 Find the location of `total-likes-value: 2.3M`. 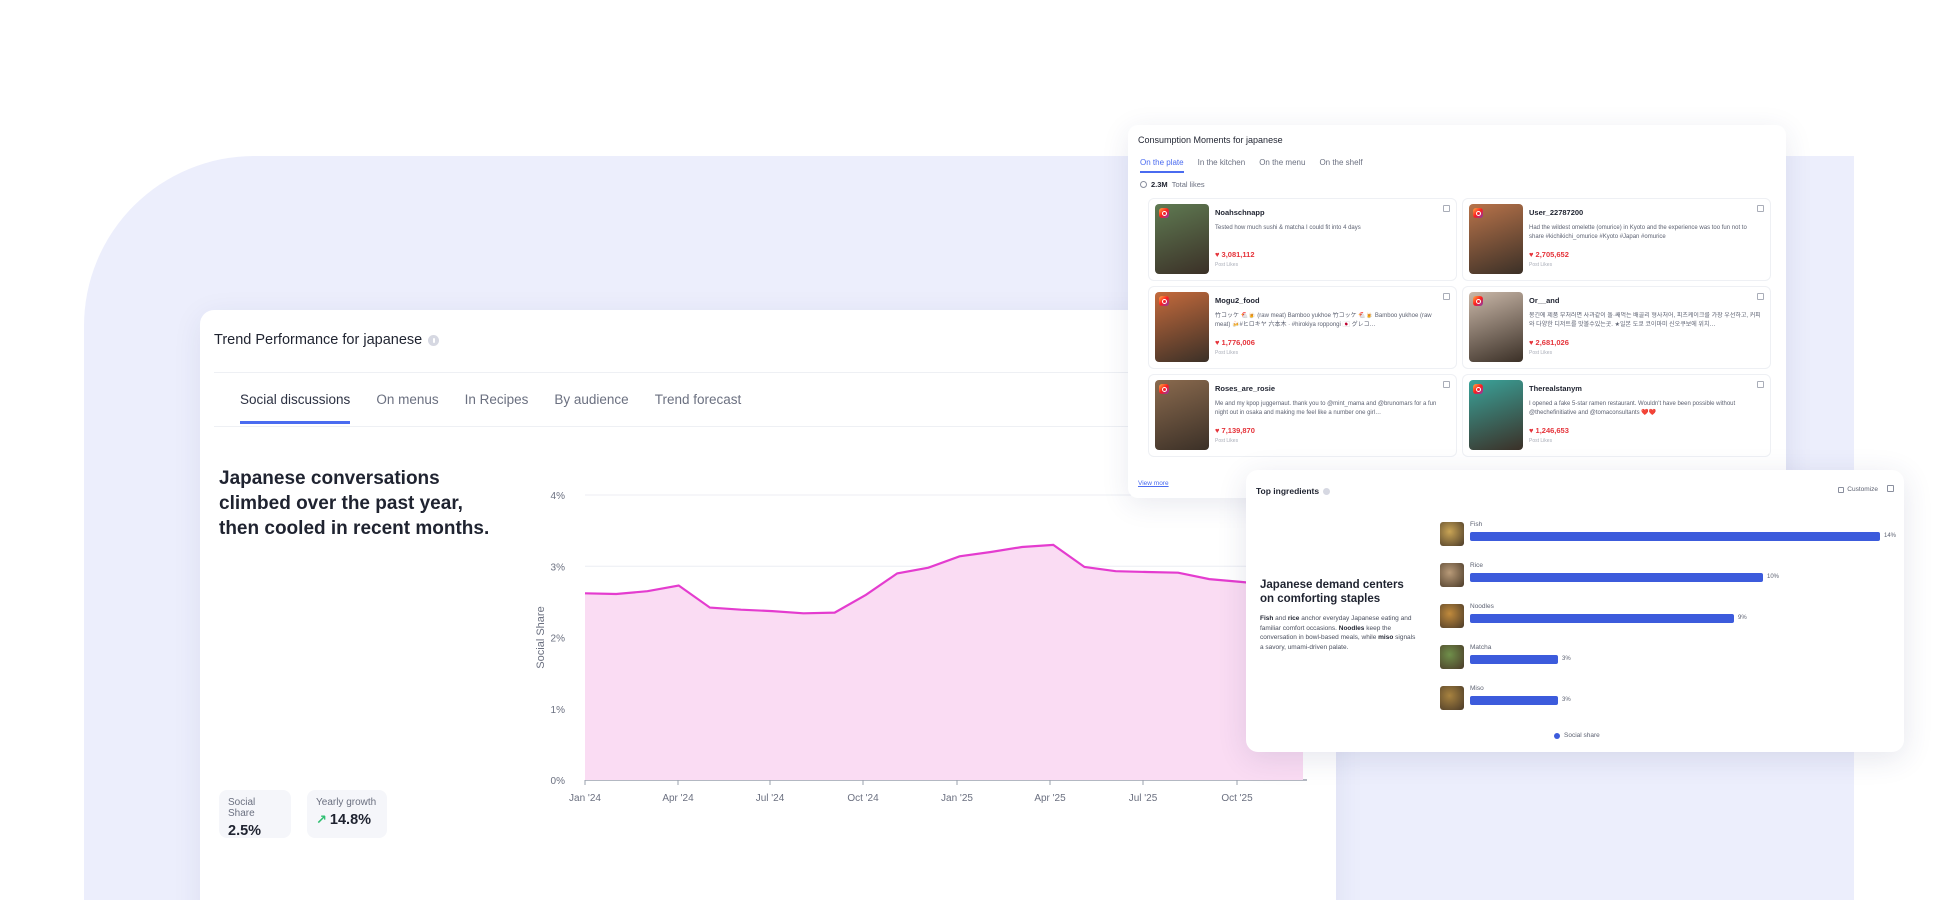

total-likes-value: 2.3M is located at coordinates (1159, 184).